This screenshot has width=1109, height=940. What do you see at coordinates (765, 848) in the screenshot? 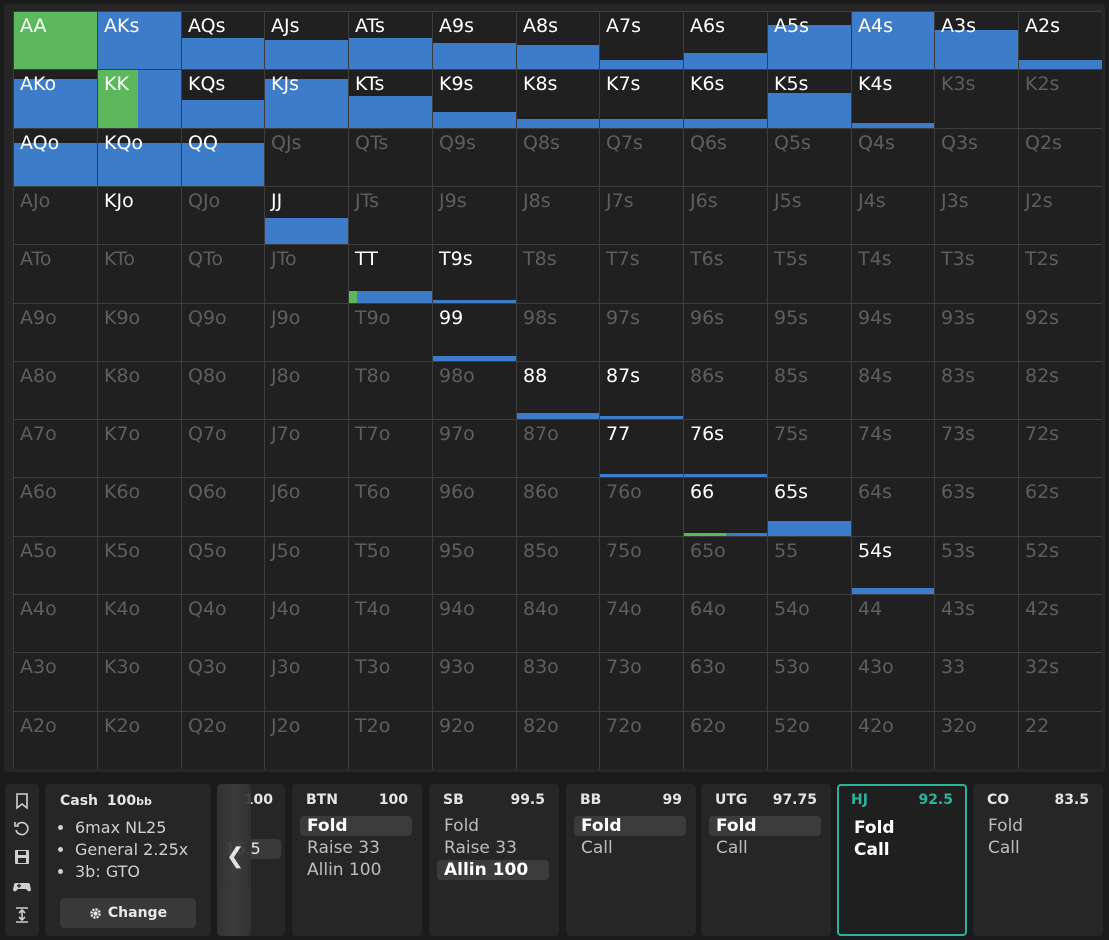
I see `action-call: Call` at bounding box center [765, 848].